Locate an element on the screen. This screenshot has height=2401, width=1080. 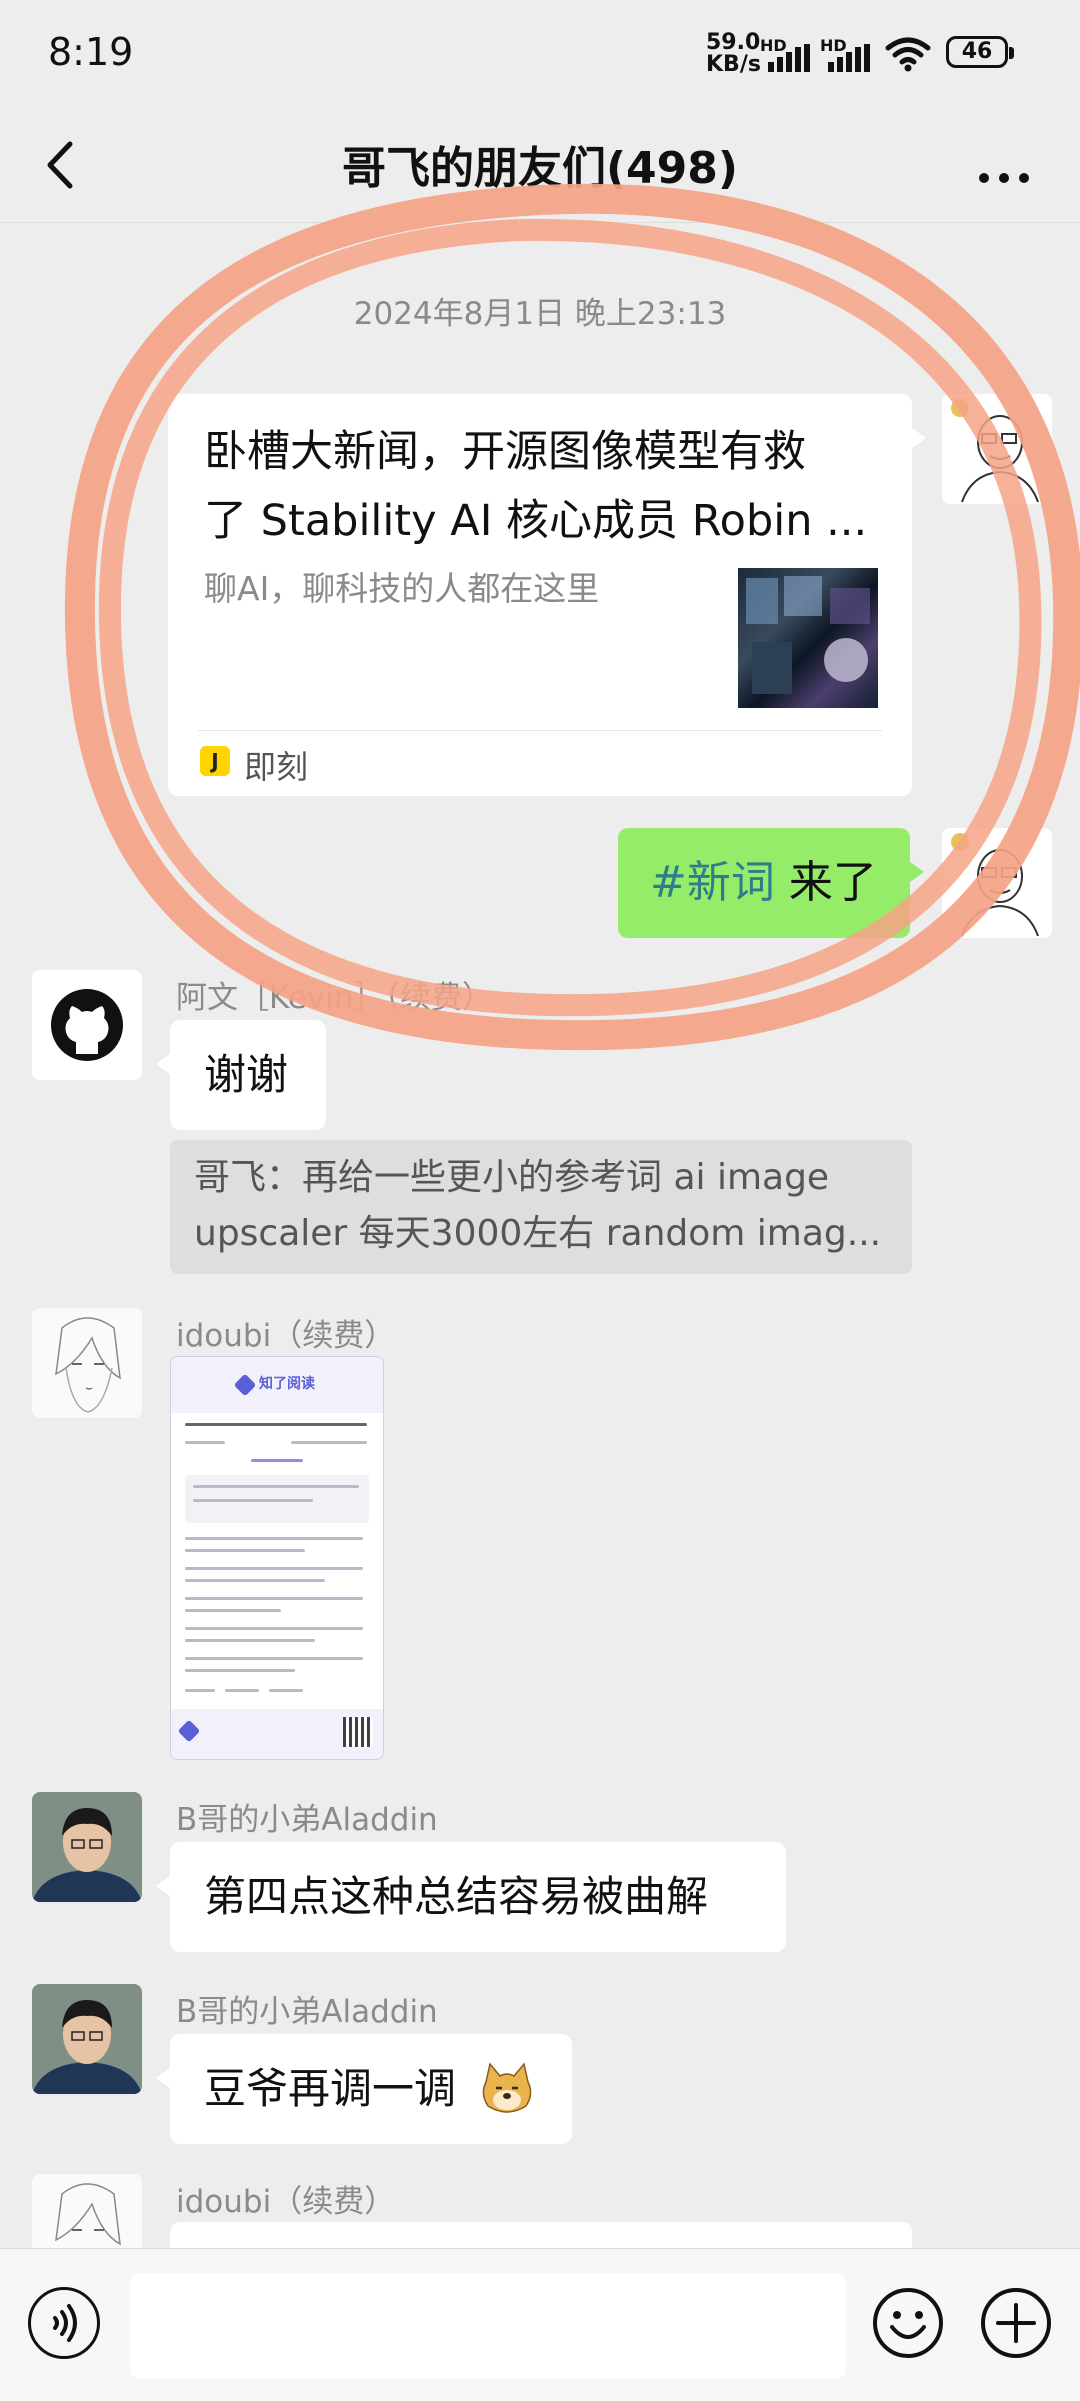
message-input is located at coordinates (488, 2326).